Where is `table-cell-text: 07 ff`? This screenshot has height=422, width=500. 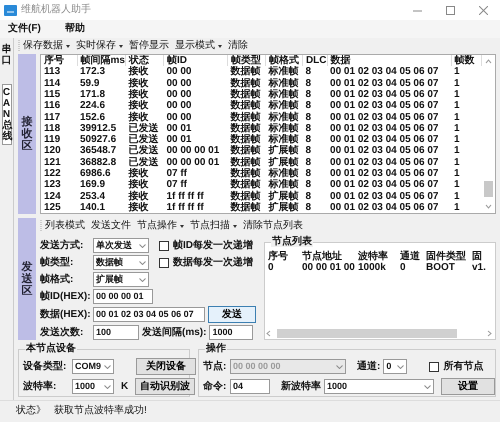 table-cell-text: 07 ff is located at coordinates (176, 184).